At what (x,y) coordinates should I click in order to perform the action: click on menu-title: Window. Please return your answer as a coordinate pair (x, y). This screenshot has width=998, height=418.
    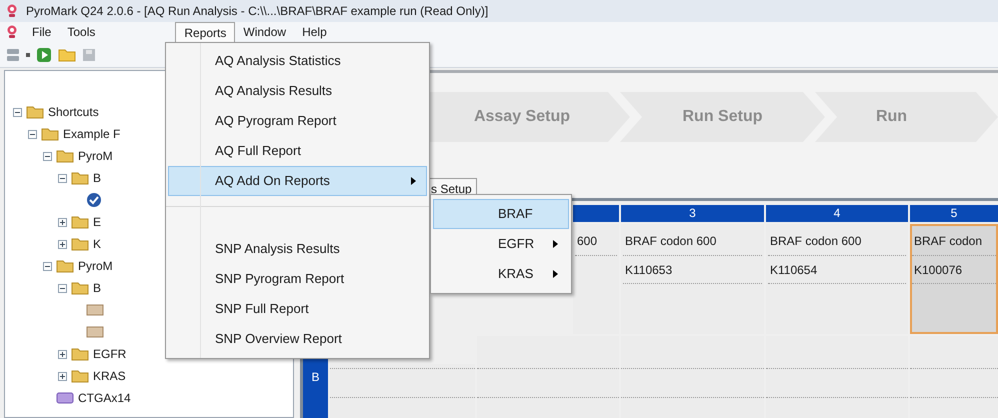
    Looking at the image, I should click on (264, 32).